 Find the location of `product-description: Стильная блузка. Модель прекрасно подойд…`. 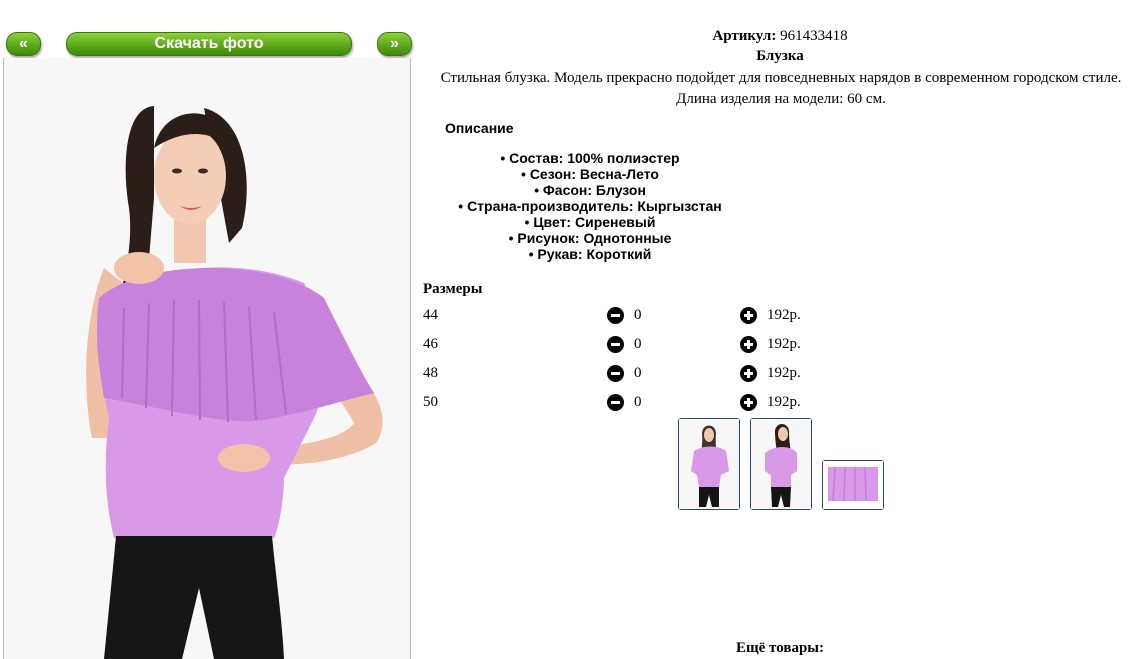

product-description: Стильная блузка. Модель прекрасно подойд… is located at coordinates (781, 88).